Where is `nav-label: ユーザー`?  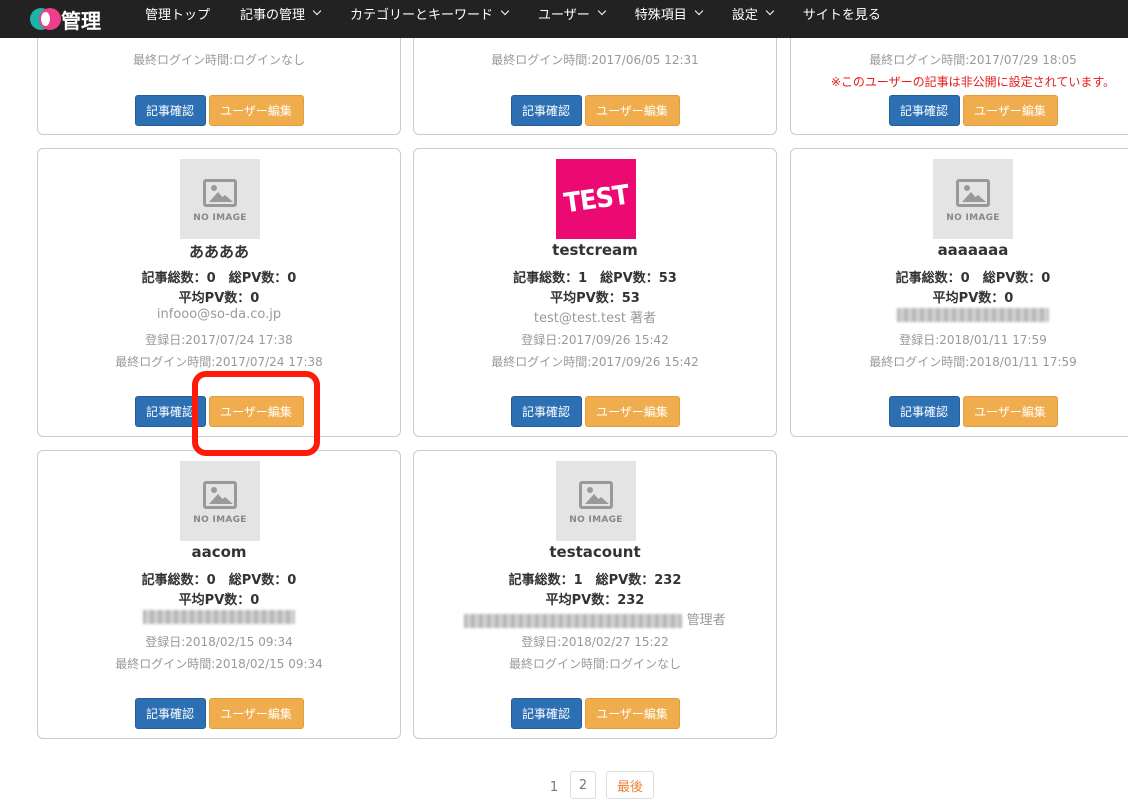
nav-label: ユーザー is located at coordinates (564, 15).